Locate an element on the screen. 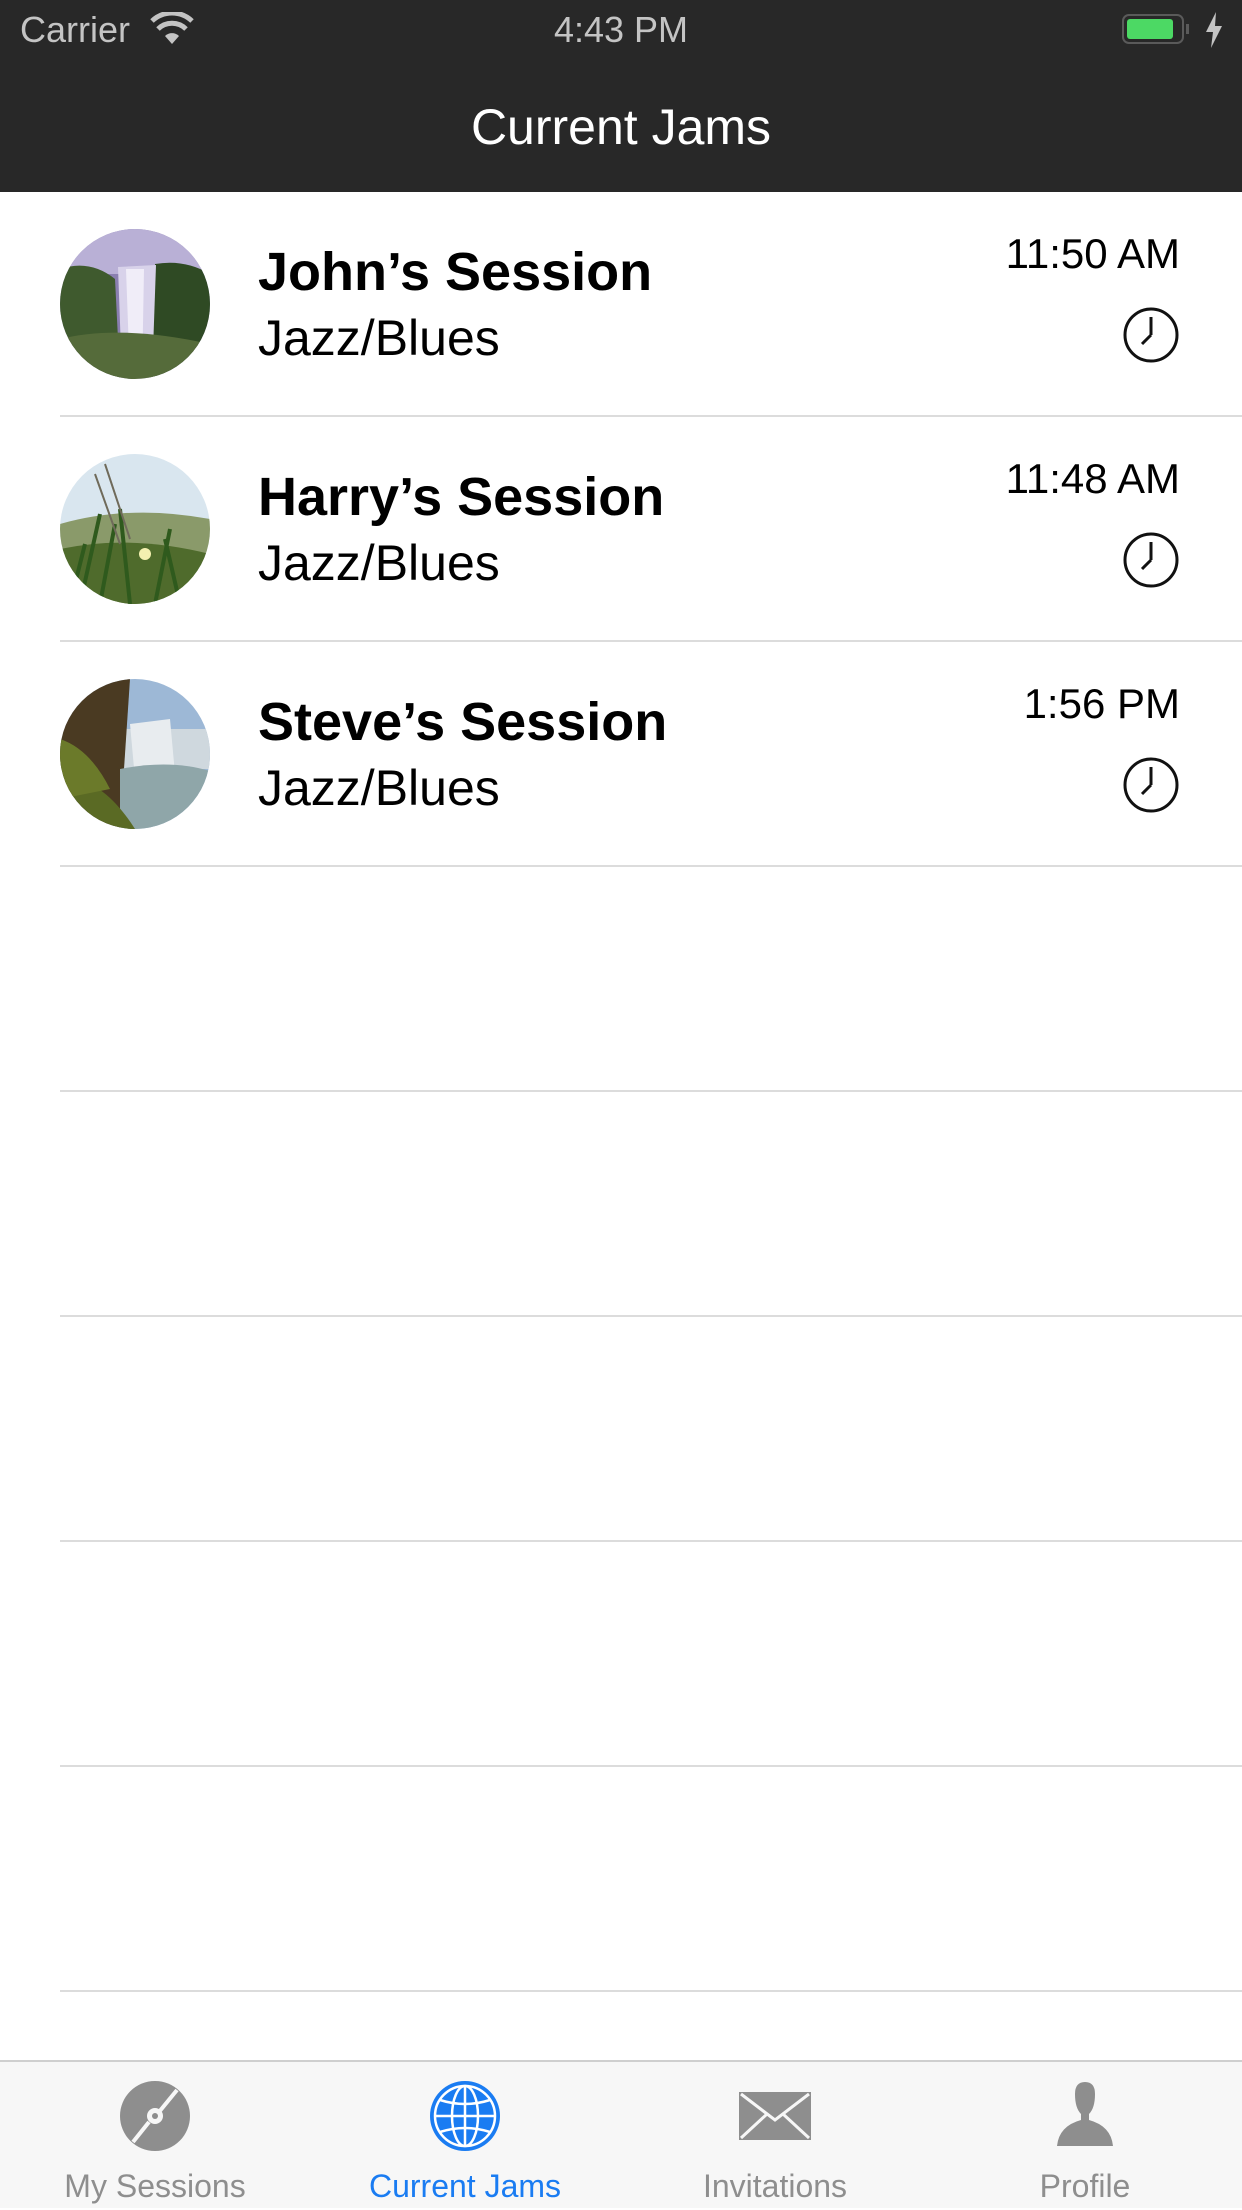 The width and height of the screenshot is (1242, 2210). session-title: Steve’s Session is located at coordinates (463, 722).